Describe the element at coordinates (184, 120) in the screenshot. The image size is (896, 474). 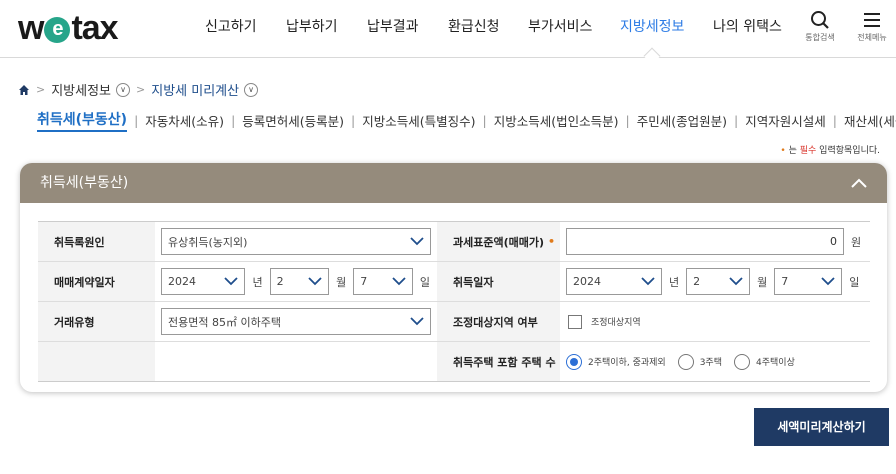
I see `tab-vehicle-tax: 자동차세(소유)` at that location.